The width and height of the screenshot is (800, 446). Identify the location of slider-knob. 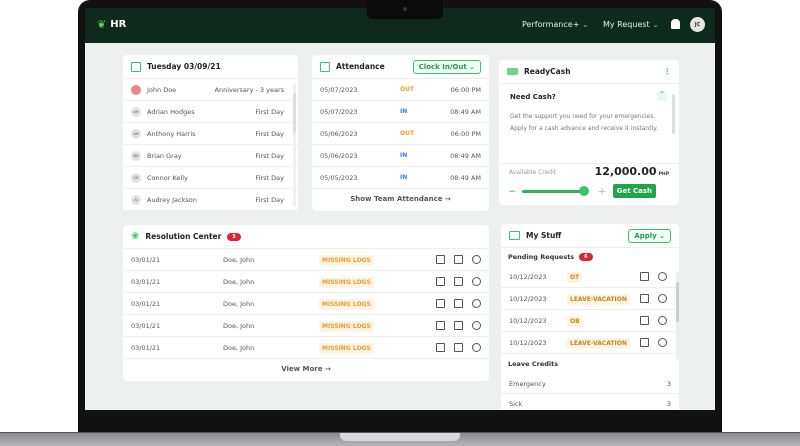
(583, 190).